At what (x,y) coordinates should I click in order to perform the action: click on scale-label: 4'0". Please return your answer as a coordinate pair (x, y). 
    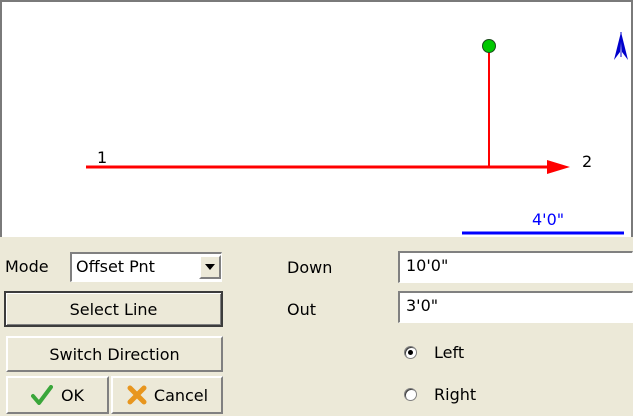
    Looking at the image, I should click on (548, 219).